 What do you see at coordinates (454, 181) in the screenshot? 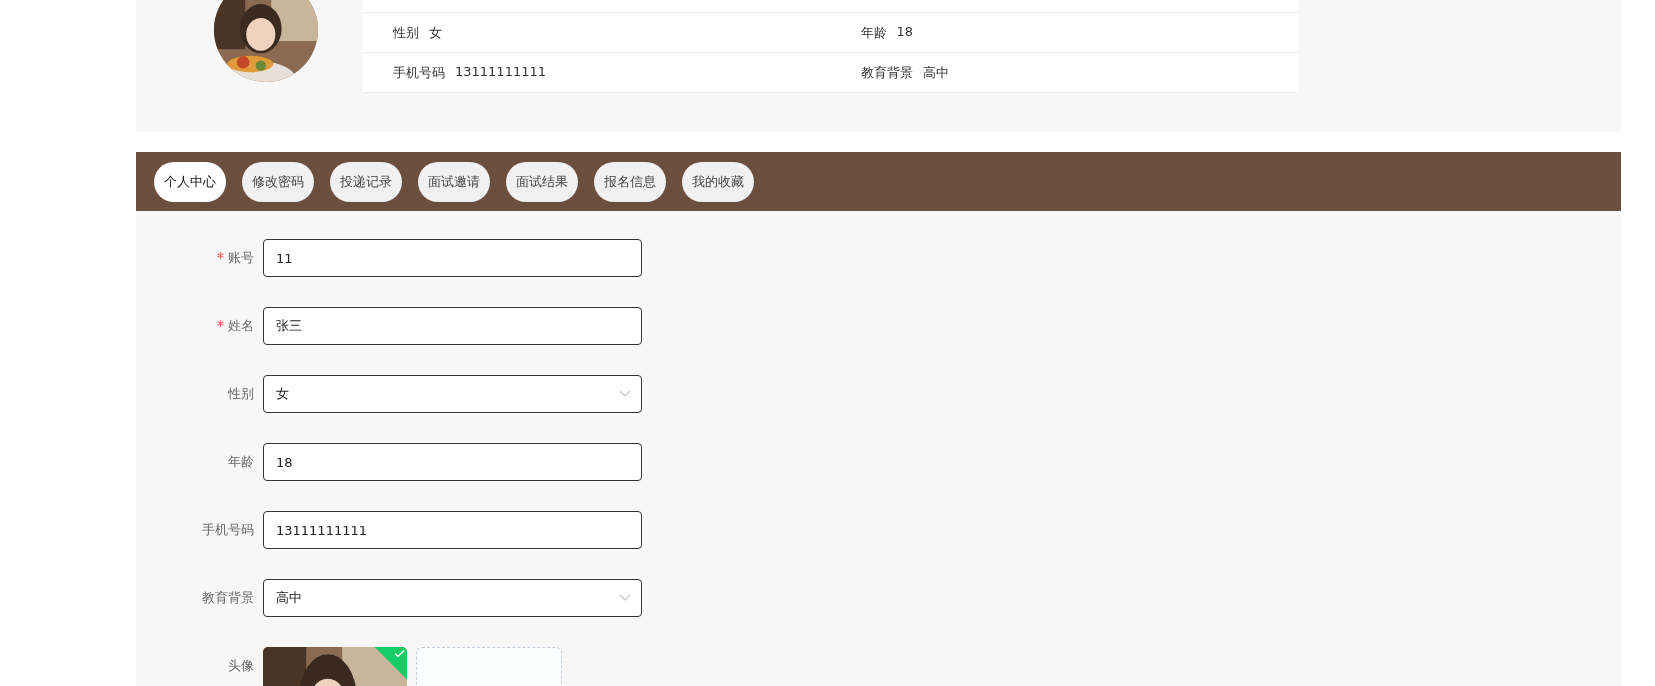
I see `tab: 面试邀请` at bounding box center [454, 181].